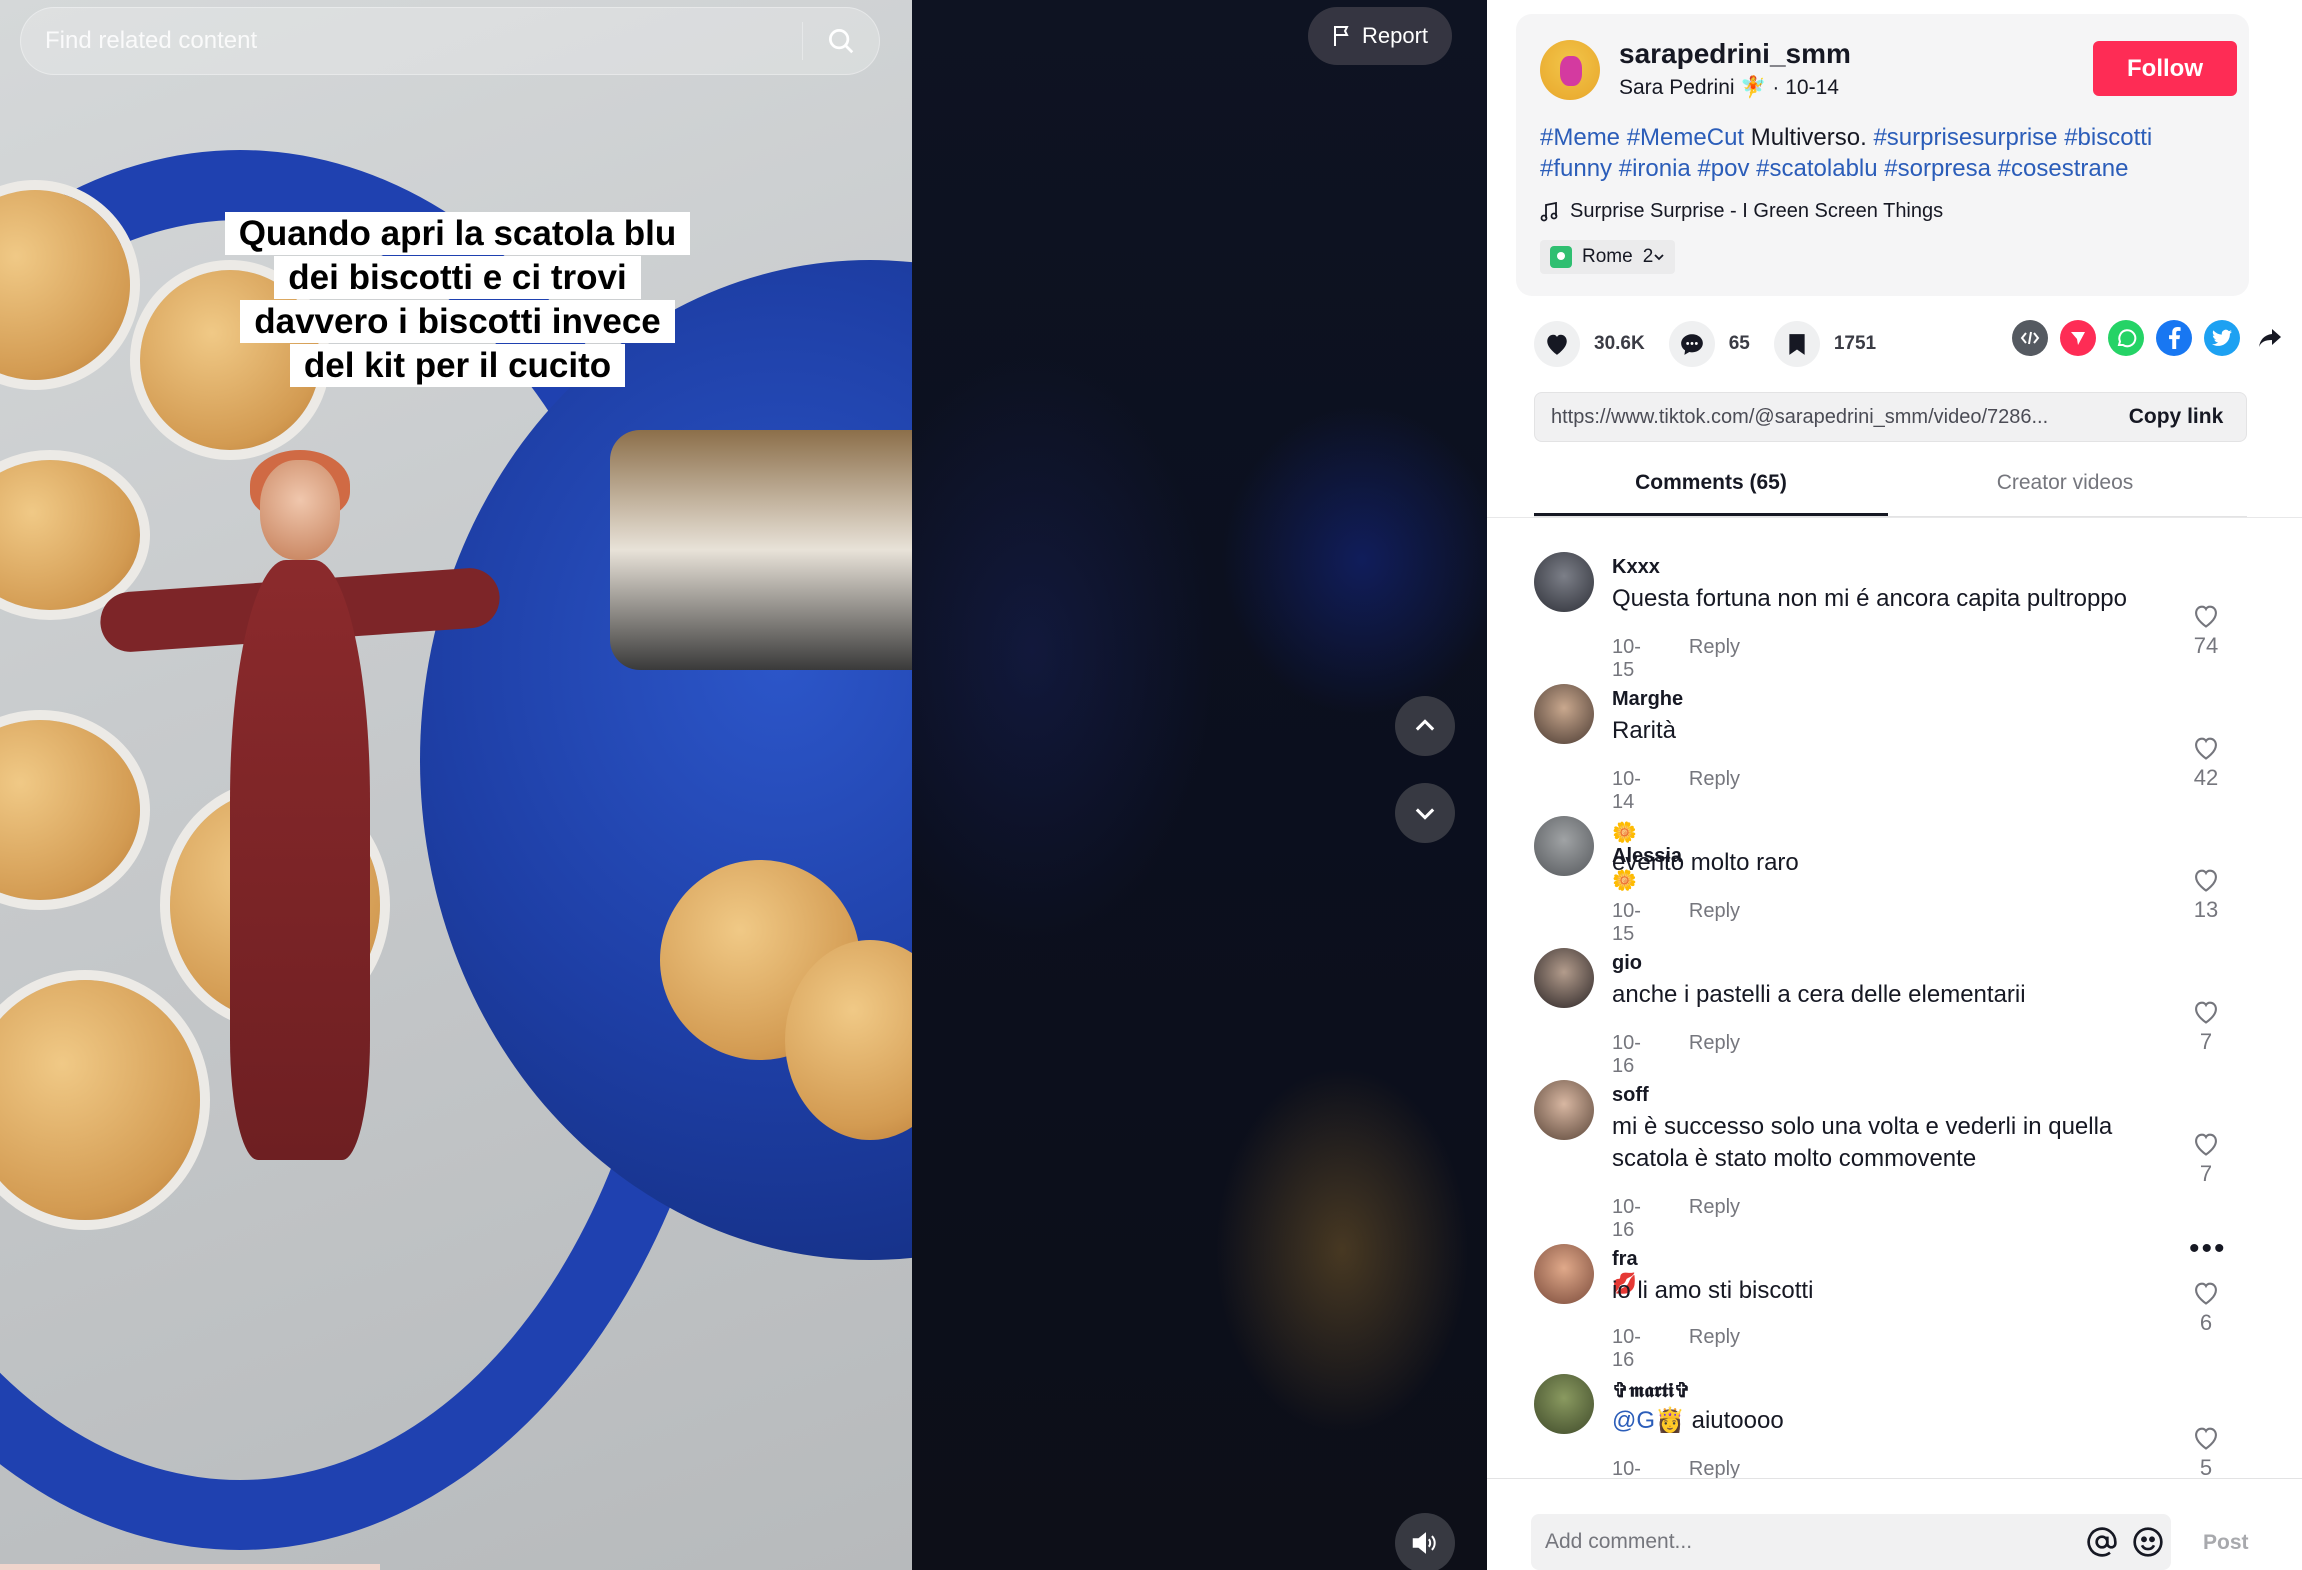 The height and width of the screenshot is (1570, 2302). What do you see at coordinates (1648, 1420) in the screenshot?
I see `comment-mention: @G👸` at bounding box center [1648, 1420].